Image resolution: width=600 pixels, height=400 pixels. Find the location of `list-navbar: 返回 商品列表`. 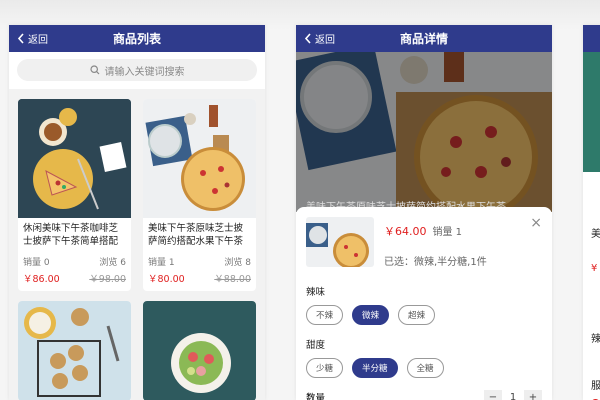

list-navbar: 返回 商品列表 is located at coordinates (137, 38).